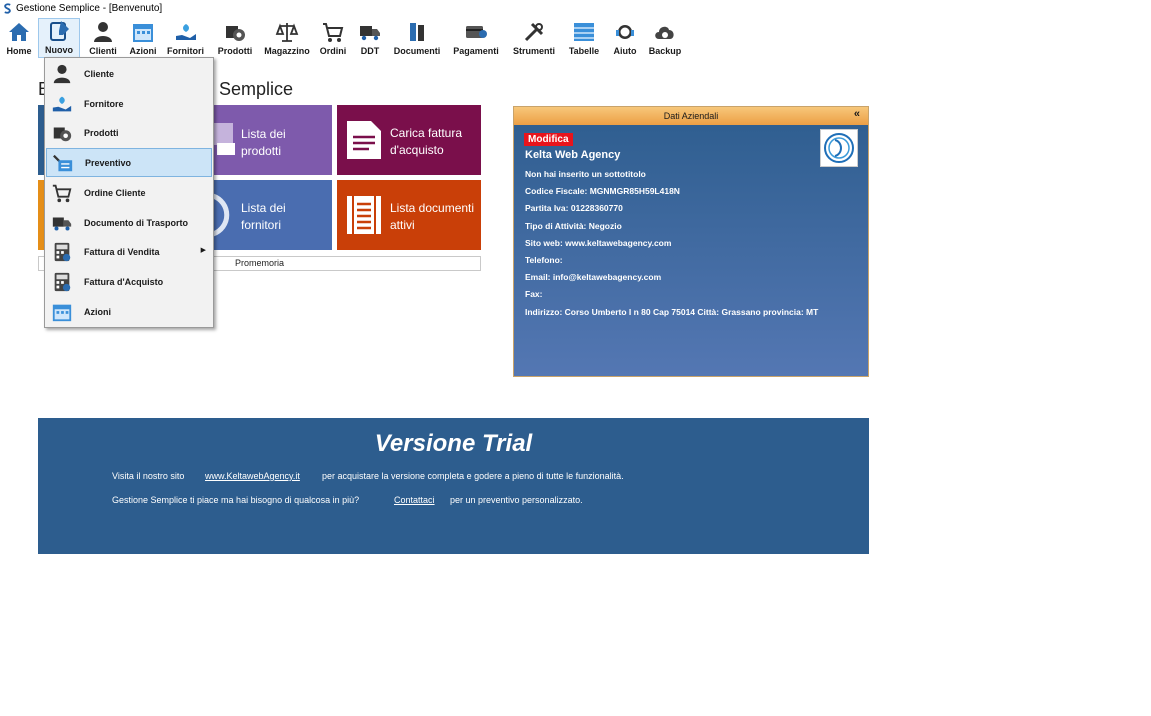  What do you see at coordinates (364, 215) in the screenshot?
I see `document-list-icon` at bounding box center [364, 215].